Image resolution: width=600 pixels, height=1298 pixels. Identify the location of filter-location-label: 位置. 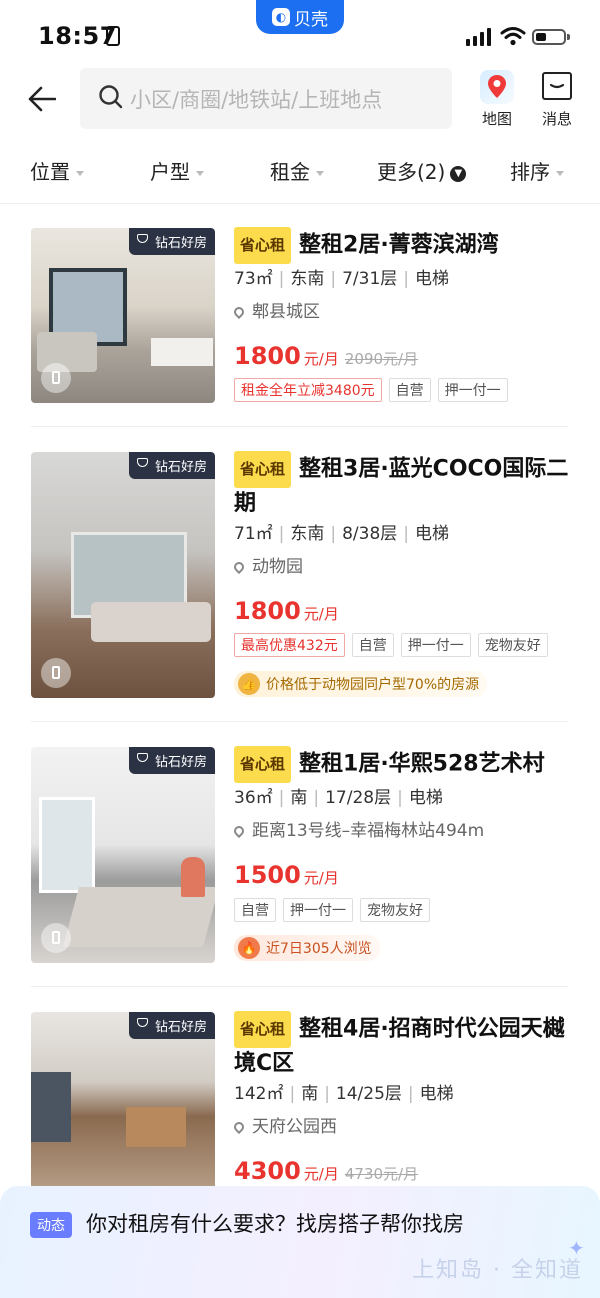
(50, 172).